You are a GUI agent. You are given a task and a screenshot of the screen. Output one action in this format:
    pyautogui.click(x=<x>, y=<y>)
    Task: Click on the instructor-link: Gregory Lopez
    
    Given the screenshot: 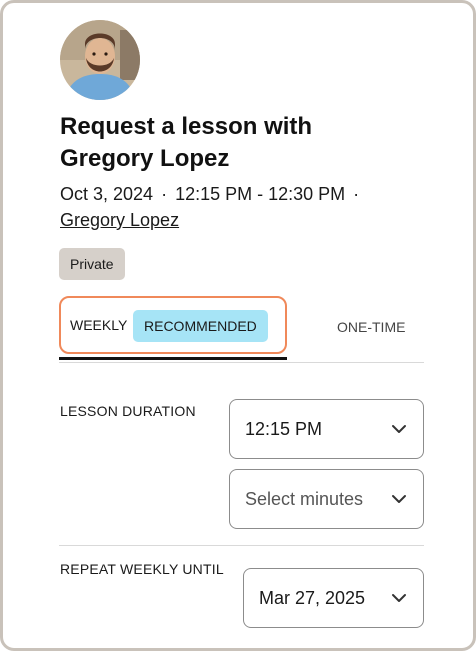 What is the action you would take?
    pyautogui.click(x=119, y=220)
    